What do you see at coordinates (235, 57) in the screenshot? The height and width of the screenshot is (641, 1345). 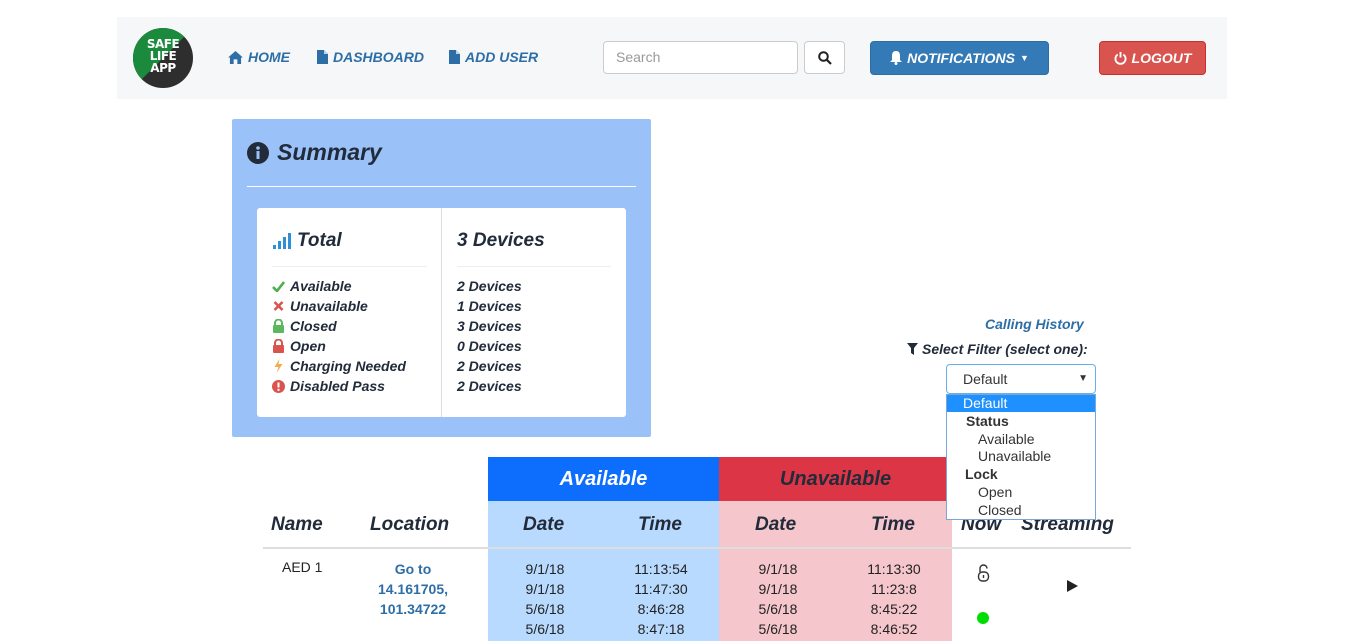 I see `home-icon` at bounding box center [235, 57].